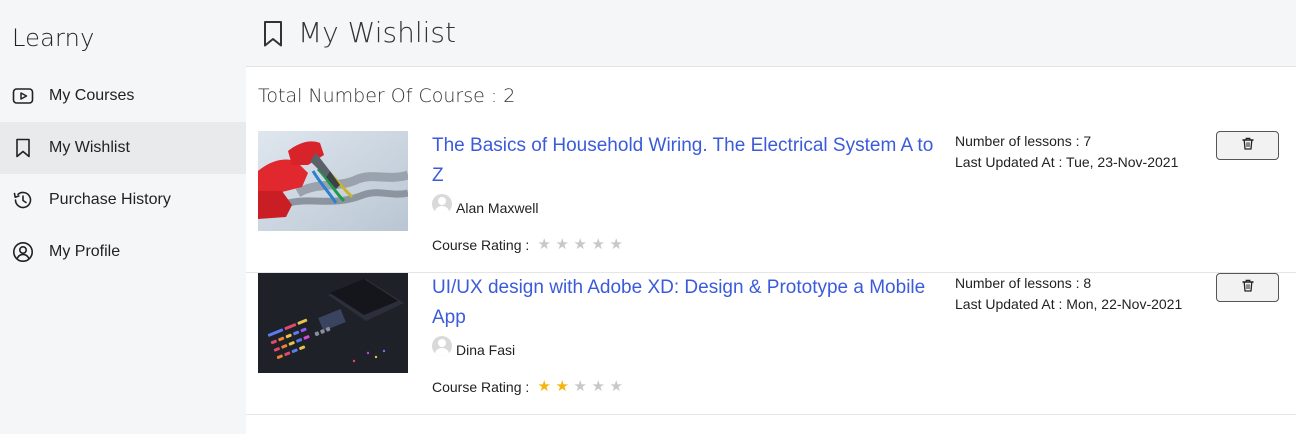 This screenshot has width=1296, height=434. What do you see at coordinates (387, 96) in the screenshot?
I see `total-course-count: Total Number Of Course : 2` at bounding box center [387, 96].